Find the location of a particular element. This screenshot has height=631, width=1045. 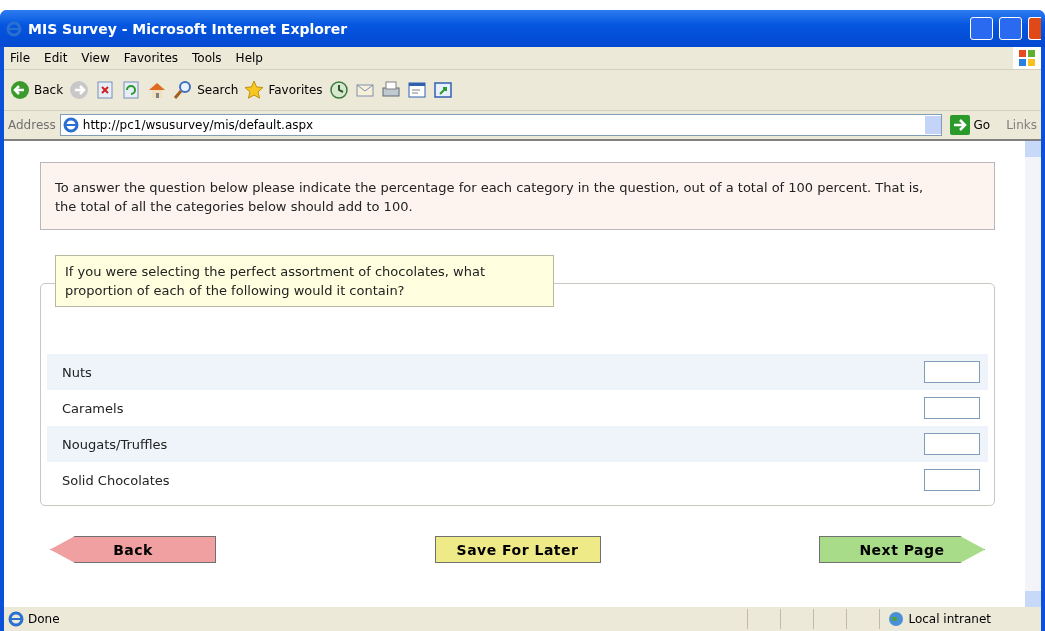

zone-text: Local intranet is located at coordinates (949, 619).